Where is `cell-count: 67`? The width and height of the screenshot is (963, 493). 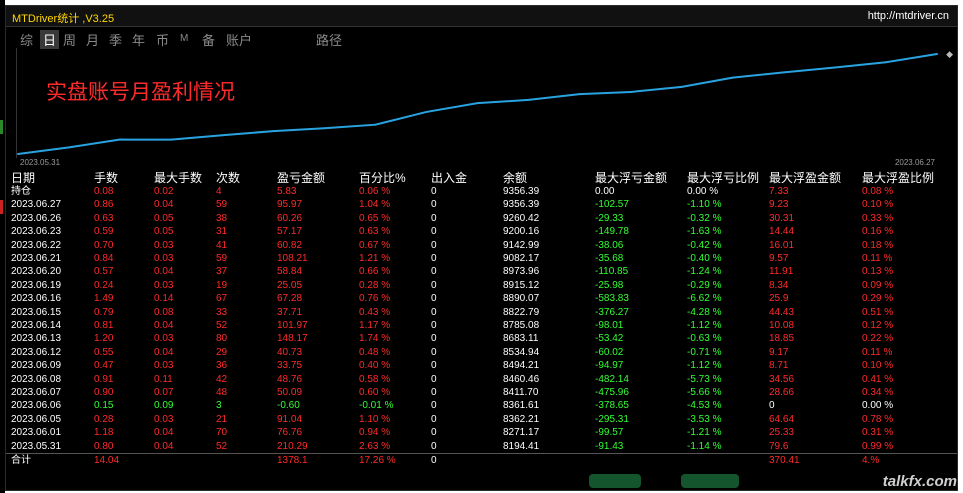
cell-count: 67 is located at coordinates (222, 299).